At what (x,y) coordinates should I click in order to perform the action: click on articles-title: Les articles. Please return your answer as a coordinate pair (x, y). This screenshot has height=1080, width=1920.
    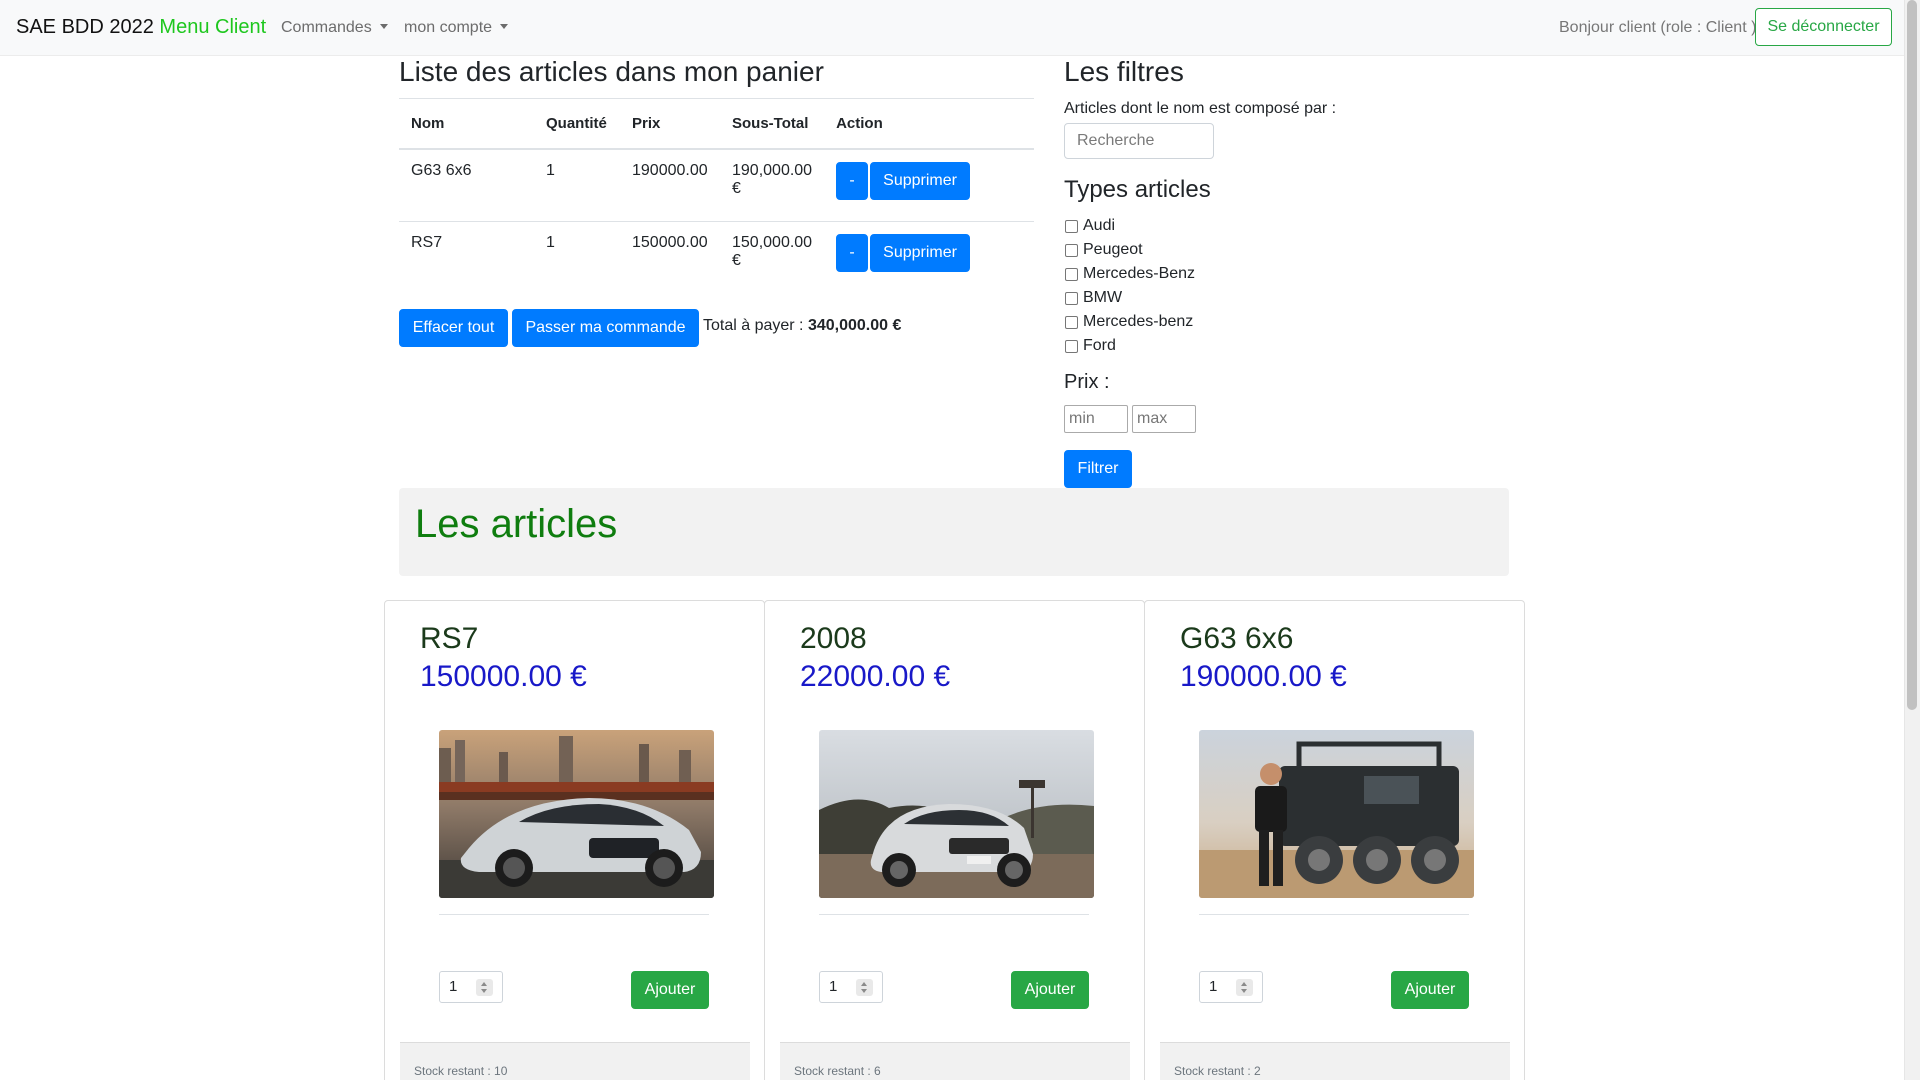
    Looking at the image, I should click on (516, 524).